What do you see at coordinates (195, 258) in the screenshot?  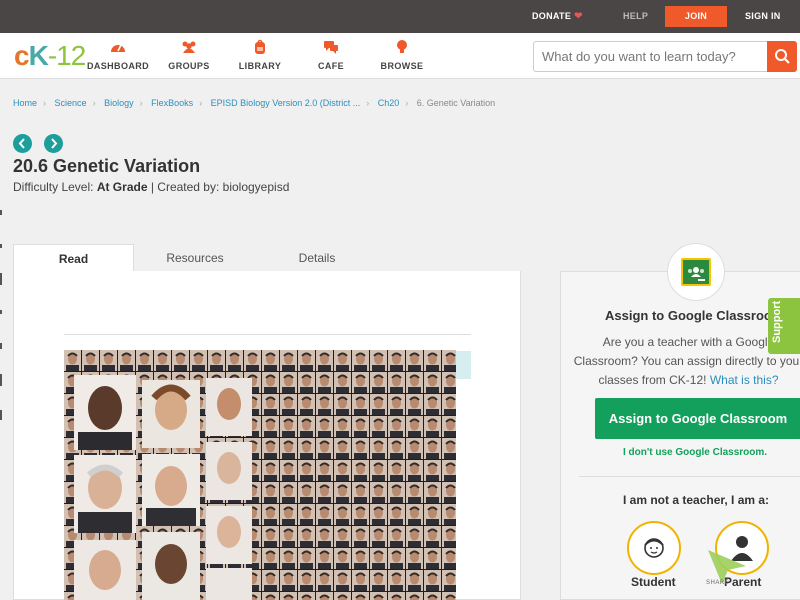 I see `tab-resources: Resources` at bounding box center [195, 258].